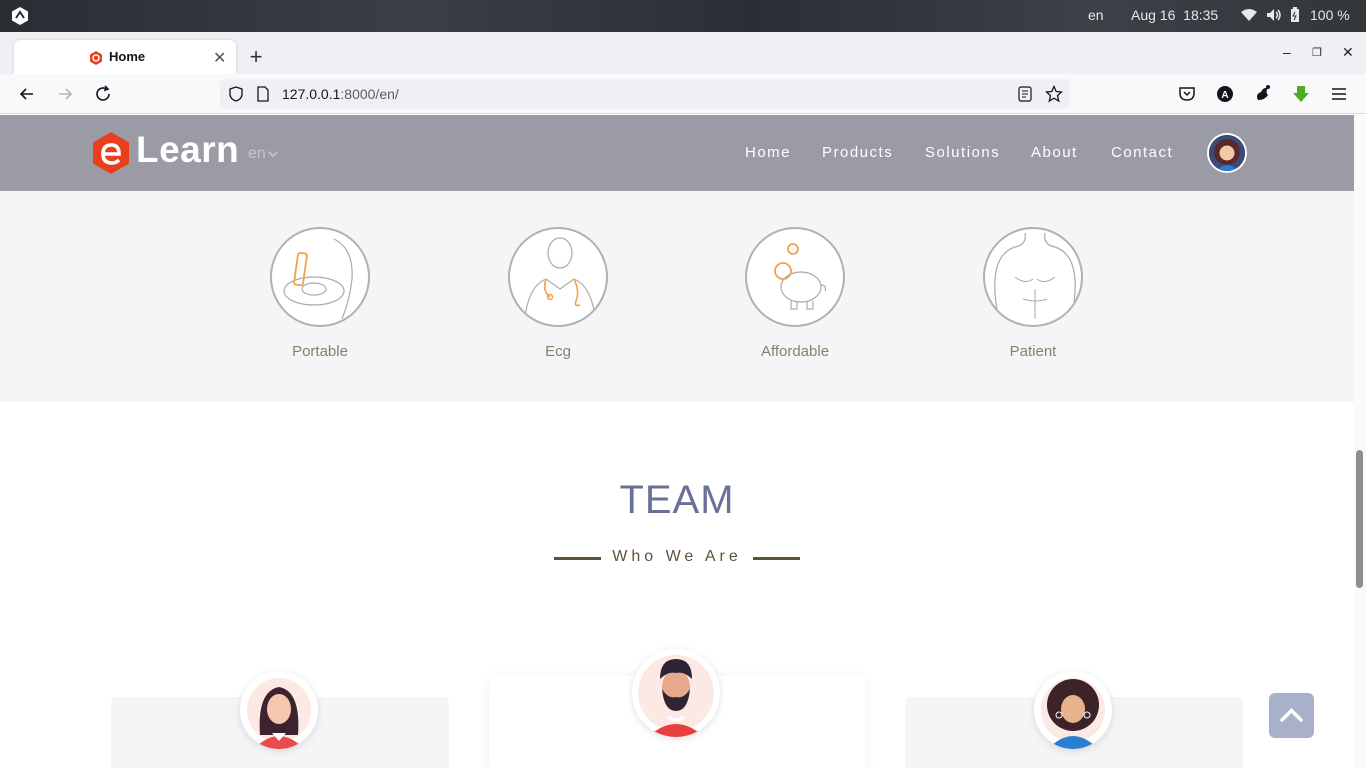 Image resolution: width=1366 pixels, height=768 pixels. I want to click on clock: Aug 16 18:35, so click(1174, 15).